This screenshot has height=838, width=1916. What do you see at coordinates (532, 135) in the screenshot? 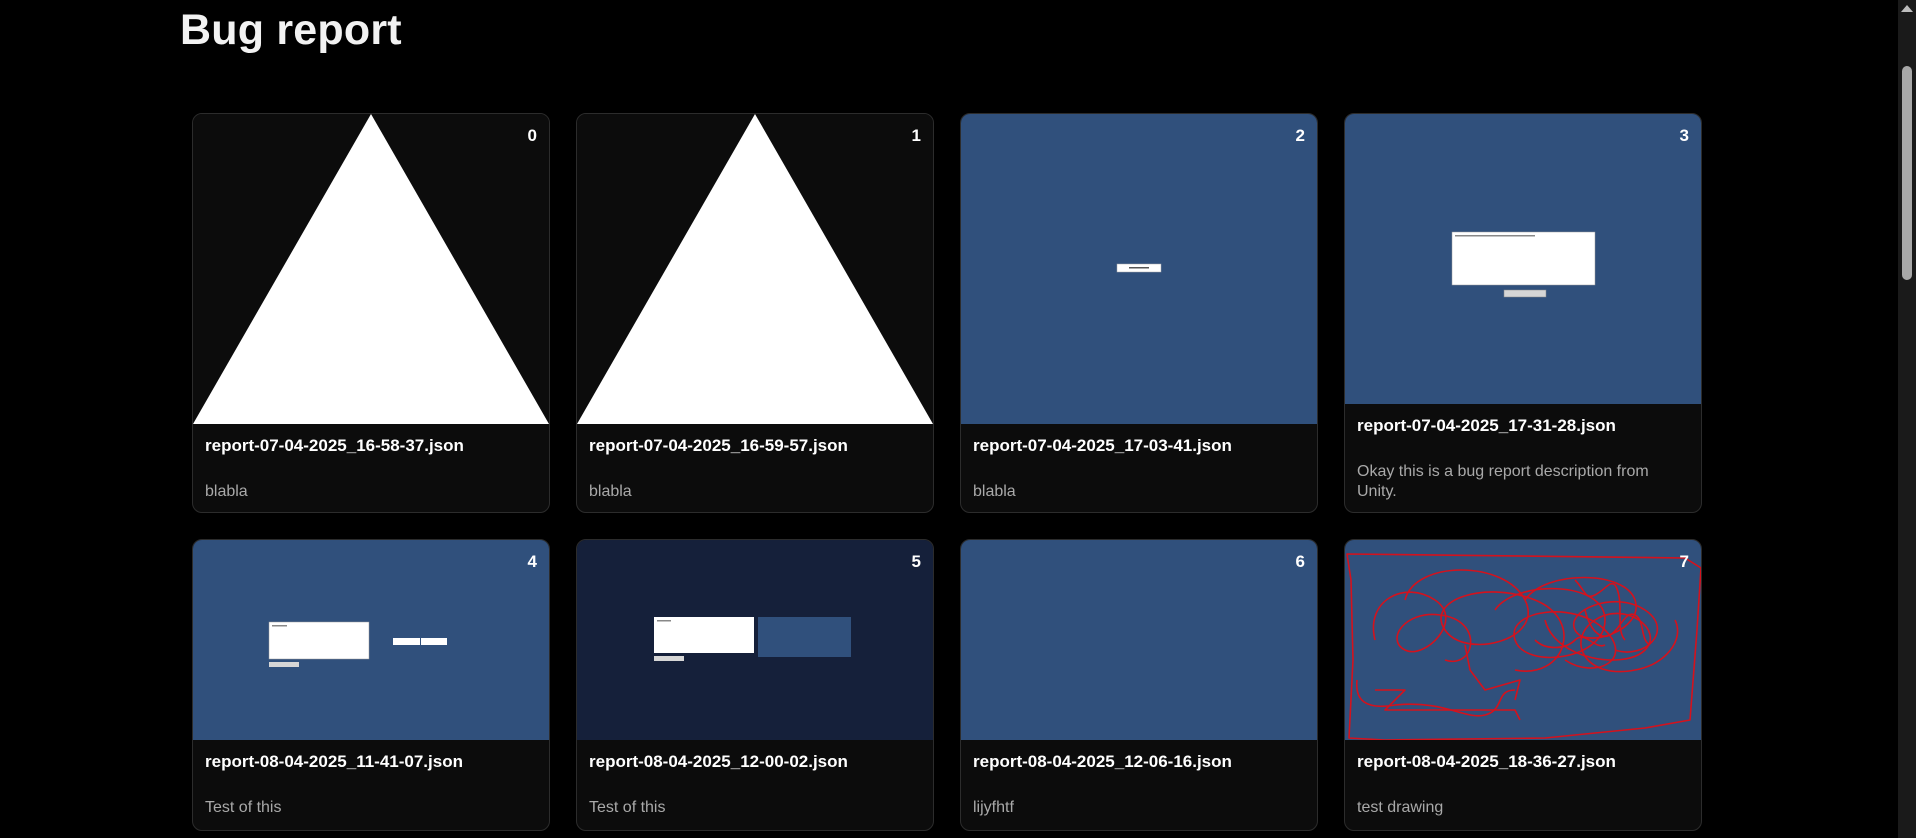
I see `report-index-badge: 0` at bounding box center [532, 135].